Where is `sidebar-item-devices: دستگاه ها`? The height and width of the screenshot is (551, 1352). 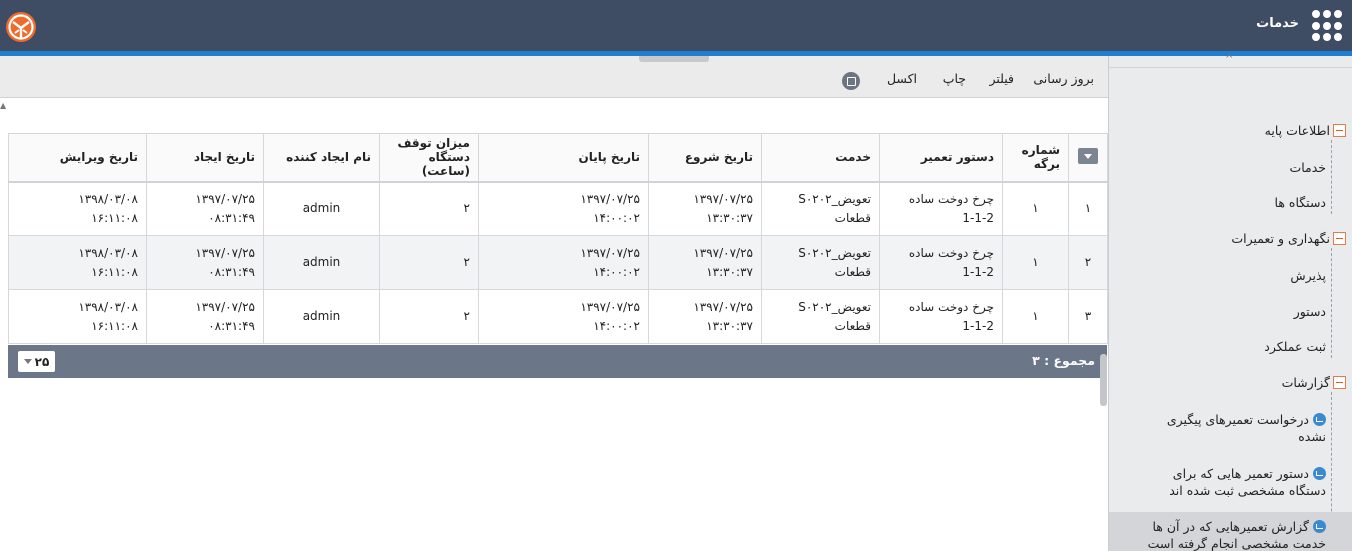 sidebar-item-devices: دستگاه ها is located at coordinates (1300, 202).